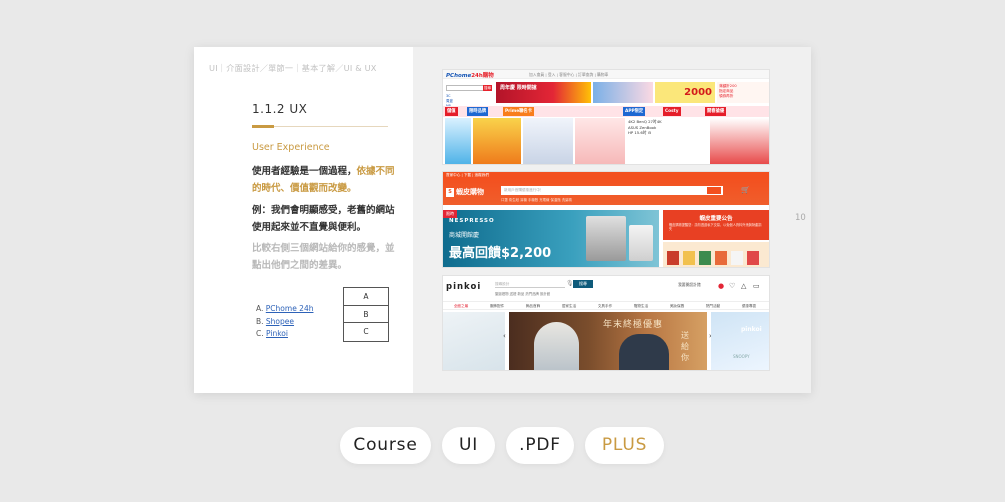 This screenshot has width=1005, height=502. What do you see at coordinates (569, 306) in the screenshot?
I see `pinkoi-nav-item: 居家生活` at bounding box center [569, 306].